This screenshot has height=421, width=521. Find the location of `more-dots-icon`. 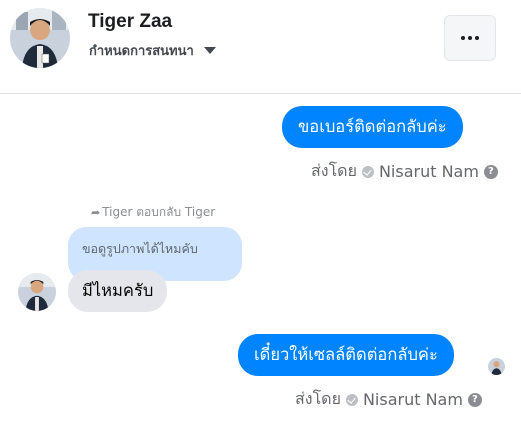

more-dots-icon is located at coordinates (463, 38).